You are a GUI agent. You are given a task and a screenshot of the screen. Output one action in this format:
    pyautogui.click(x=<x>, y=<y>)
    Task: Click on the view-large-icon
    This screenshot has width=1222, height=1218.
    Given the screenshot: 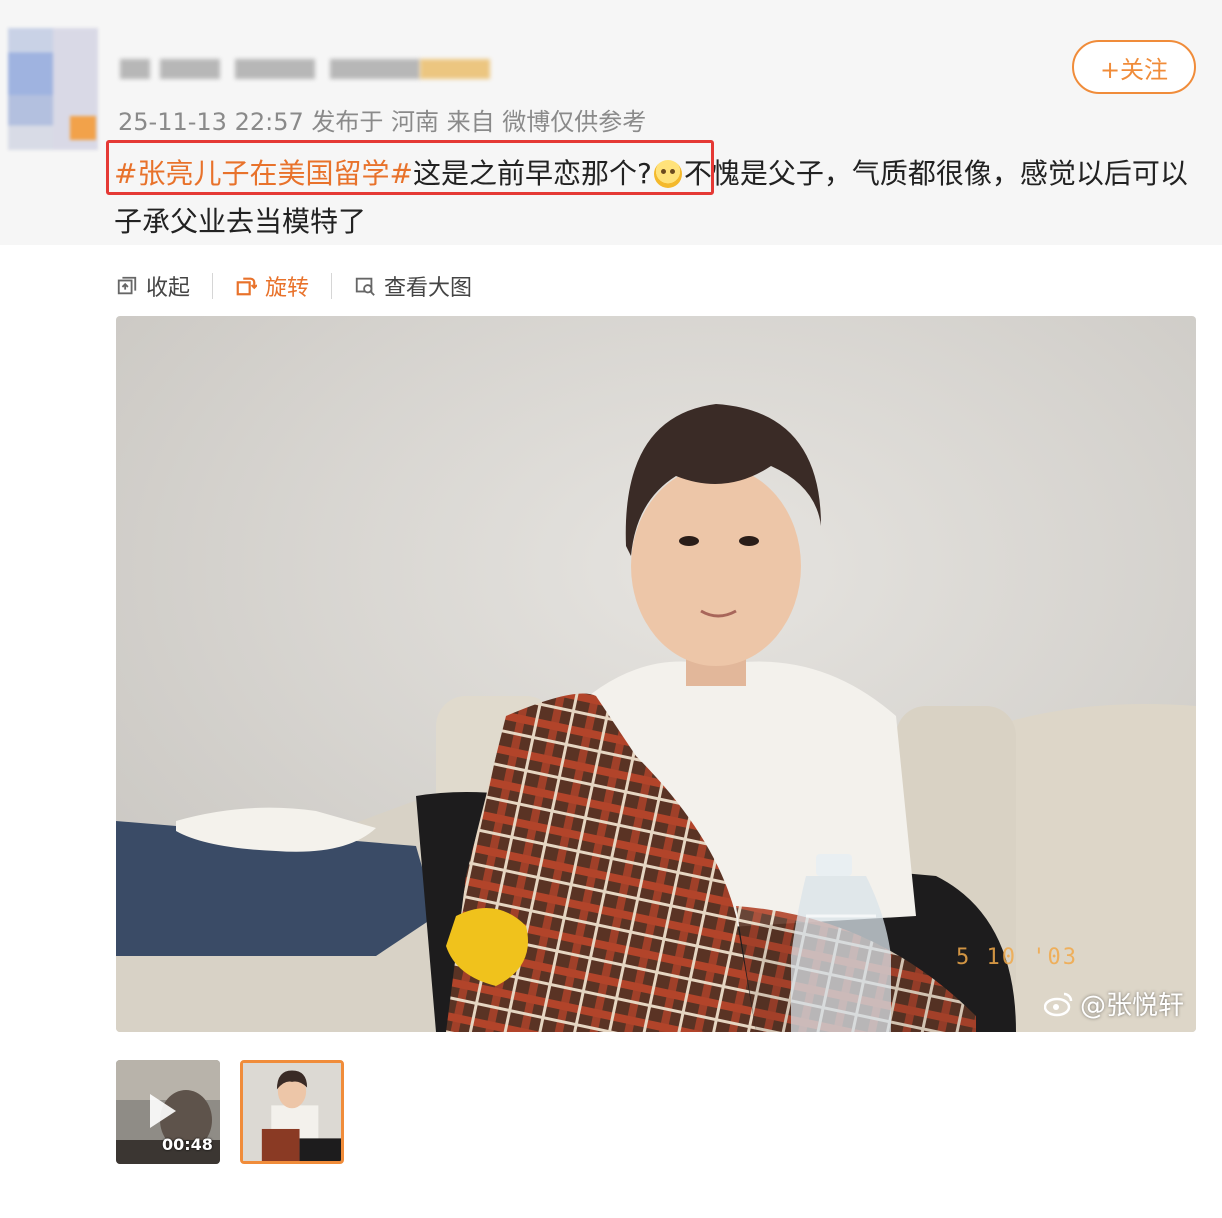 What is the action you would take?
    pyautogui.click(x=365, y=286)
    